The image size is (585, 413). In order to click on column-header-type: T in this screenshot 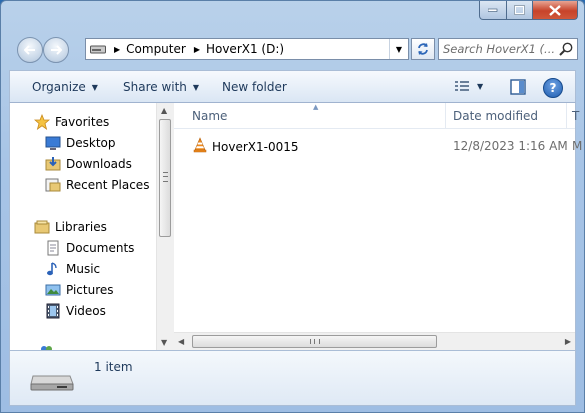, I will do `click(575, 116)`.